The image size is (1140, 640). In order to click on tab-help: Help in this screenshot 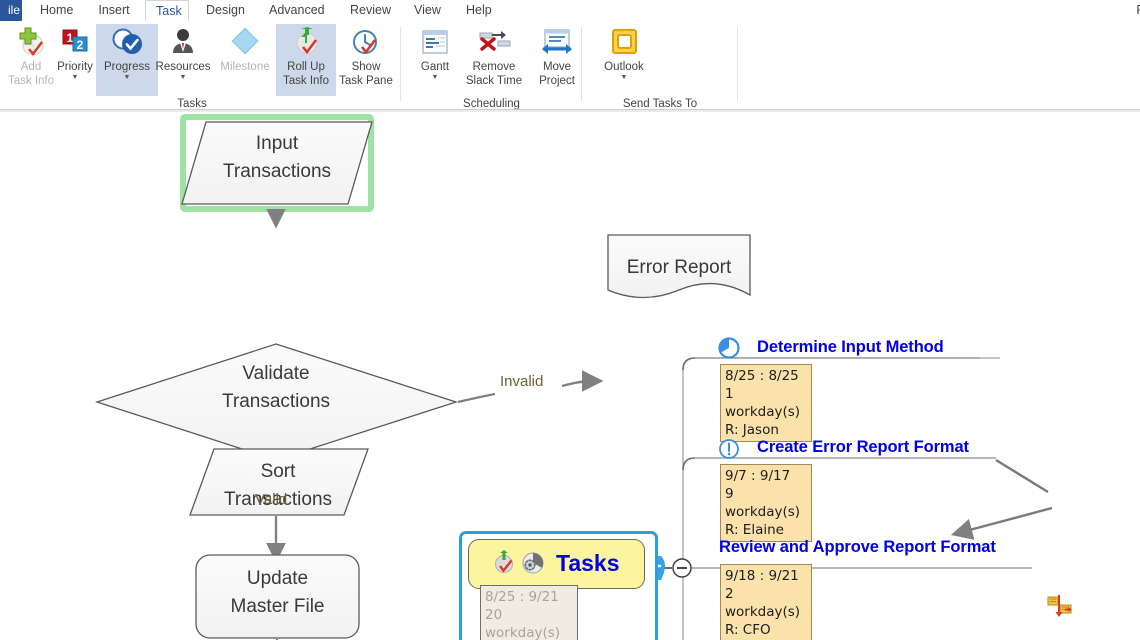, I will do `click(478, 10)`.